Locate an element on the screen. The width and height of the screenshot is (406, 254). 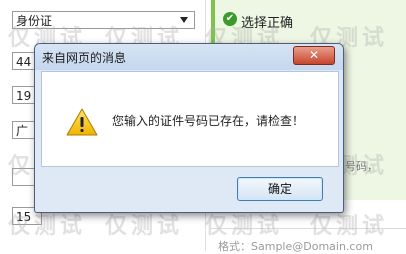
close-button: ✕ is located at coordinates (314, 55).